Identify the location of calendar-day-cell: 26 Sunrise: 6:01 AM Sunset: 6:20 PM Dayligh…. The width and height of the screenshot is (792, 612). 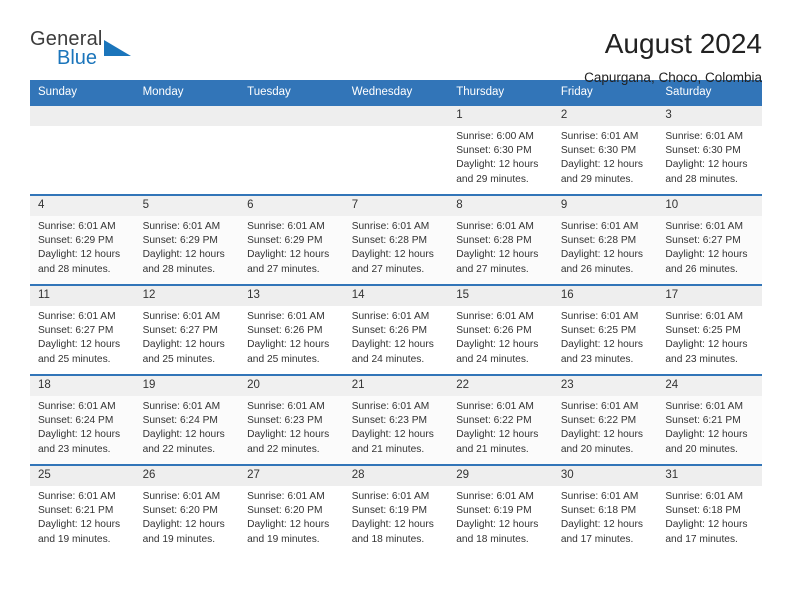
(187, 509).